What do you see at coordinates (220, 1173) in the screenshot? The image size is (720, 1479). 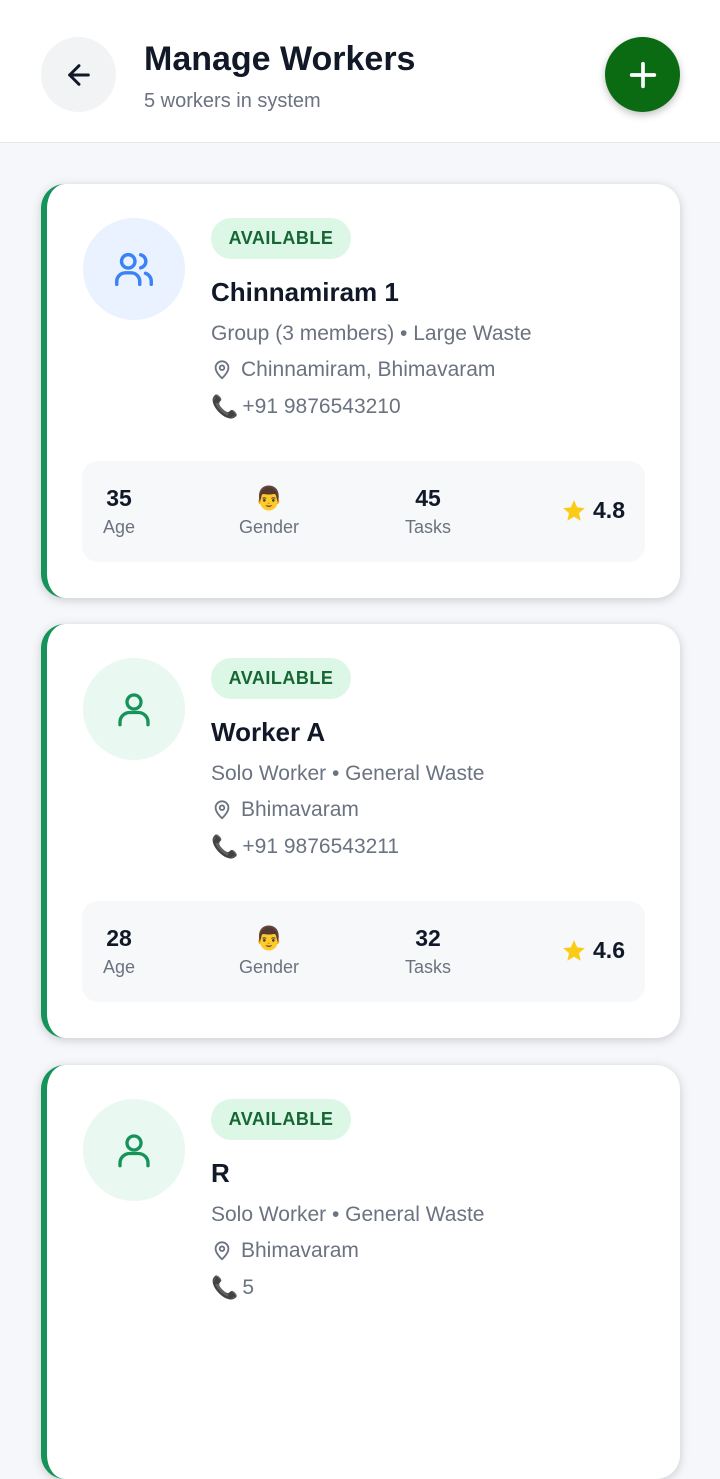 I see `worker-name: R` at bounding box center [220, 1173].